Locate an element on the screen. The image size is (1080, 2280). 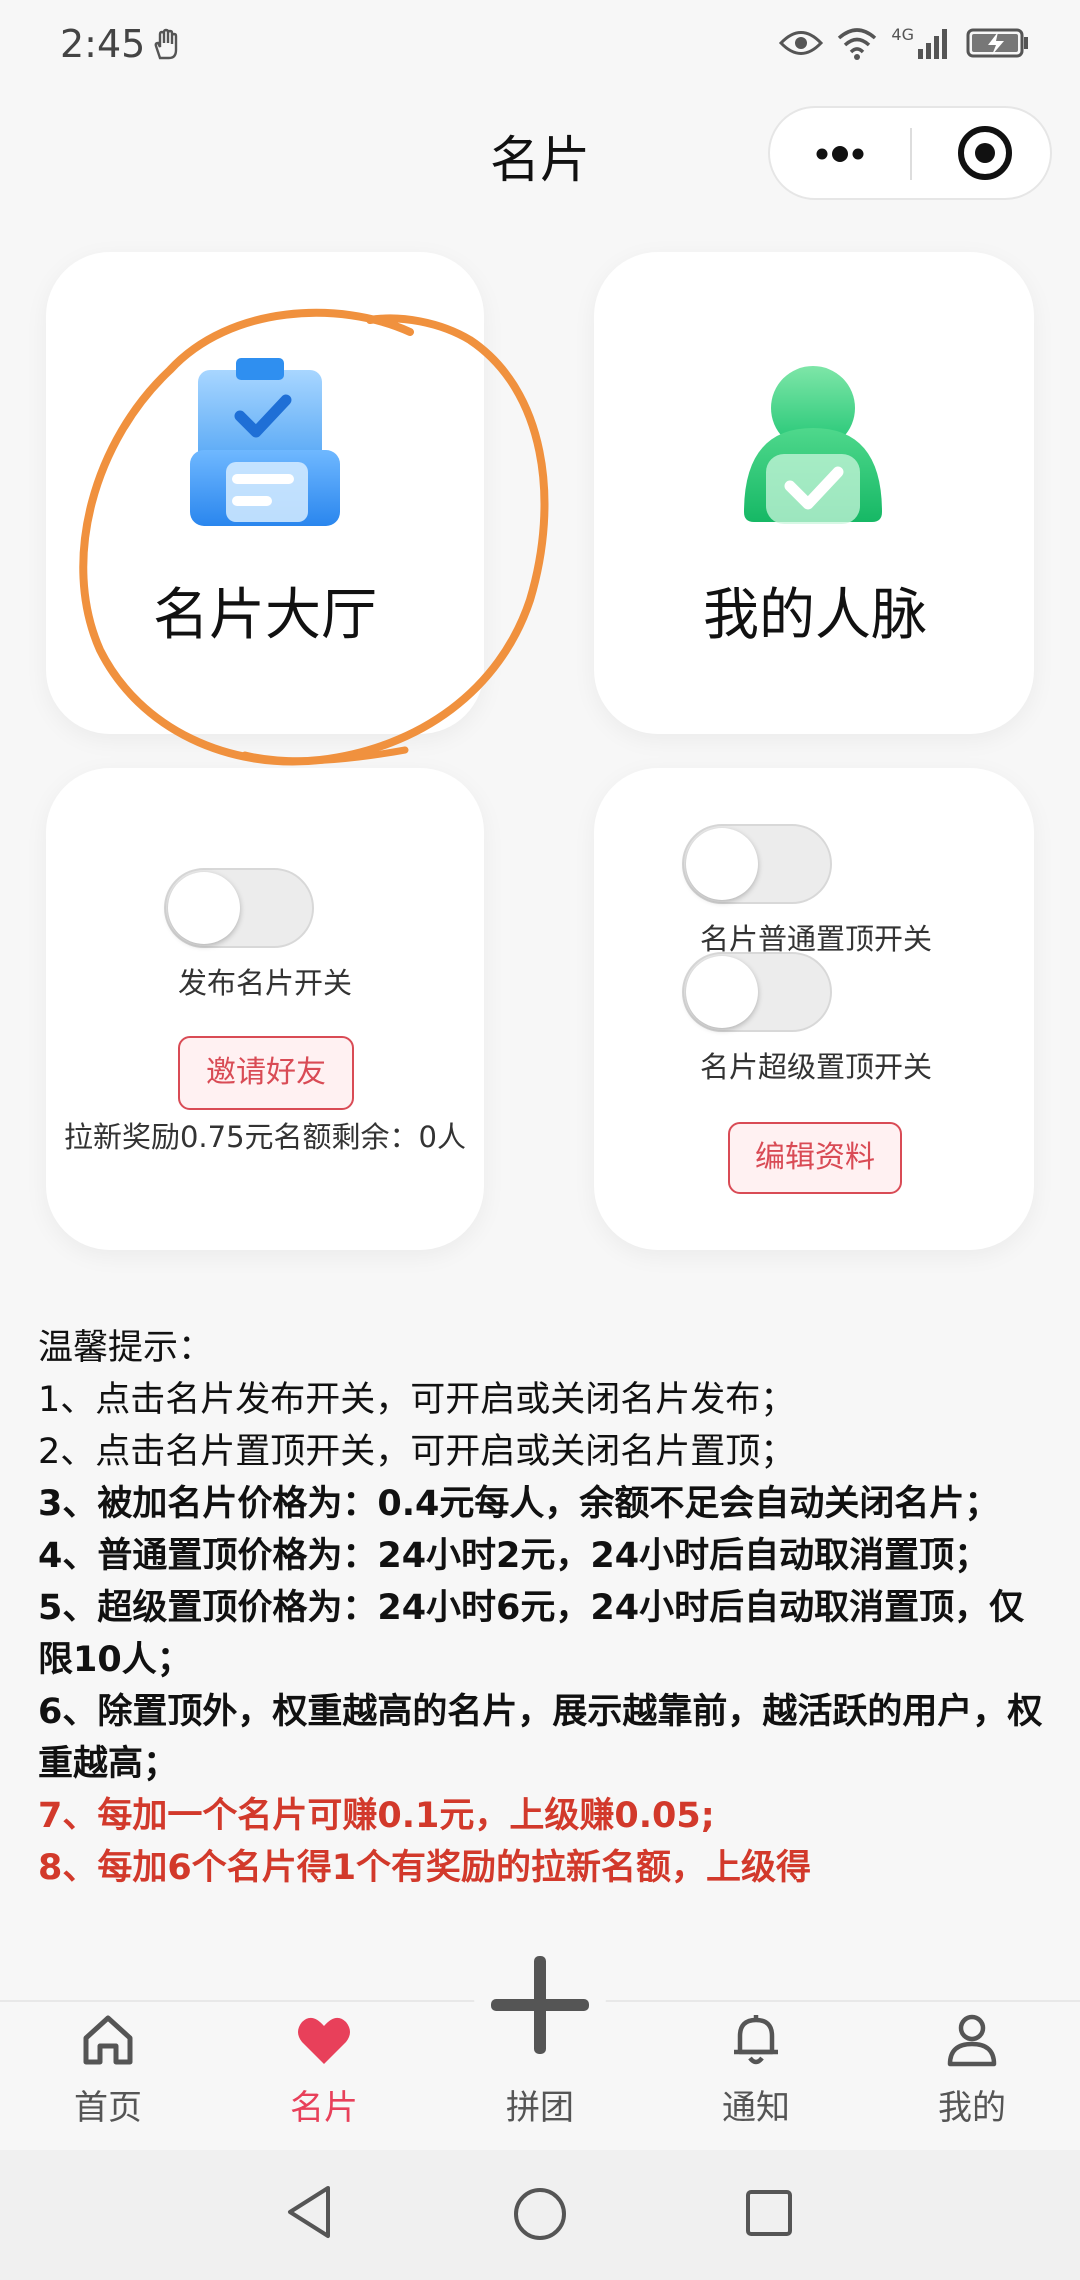
tip-line: 5、超级置顶价格为：24小时6元，24小时后自动取消置顶，仅限10人； is located at coordinates (531, 1634).